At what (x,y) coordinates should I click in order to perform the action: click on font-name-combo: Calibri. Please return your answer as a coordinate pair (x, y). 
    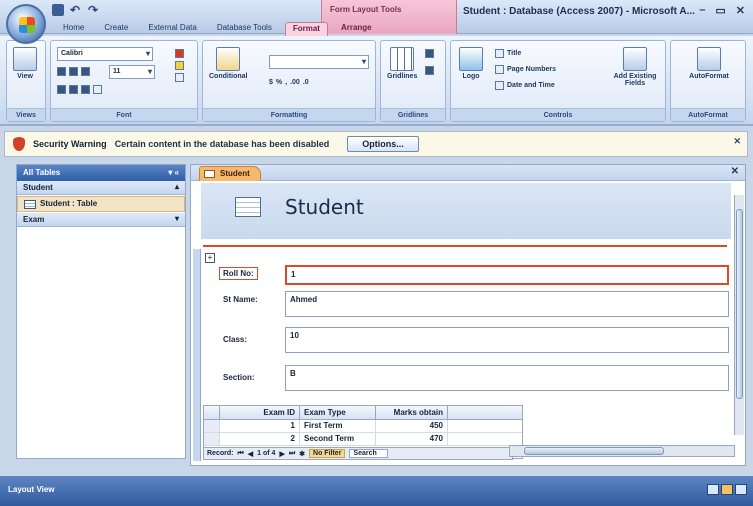
    Looking at the image, I should click on (105, 54).